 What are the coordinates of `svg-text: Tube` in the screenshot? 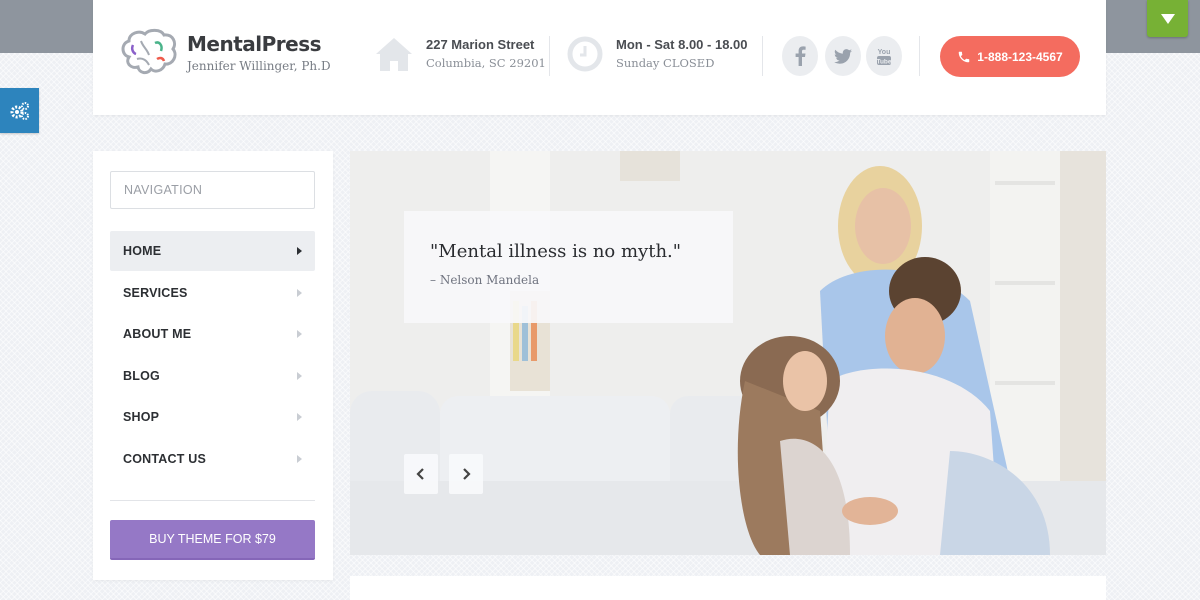 It's located at (883, 62).